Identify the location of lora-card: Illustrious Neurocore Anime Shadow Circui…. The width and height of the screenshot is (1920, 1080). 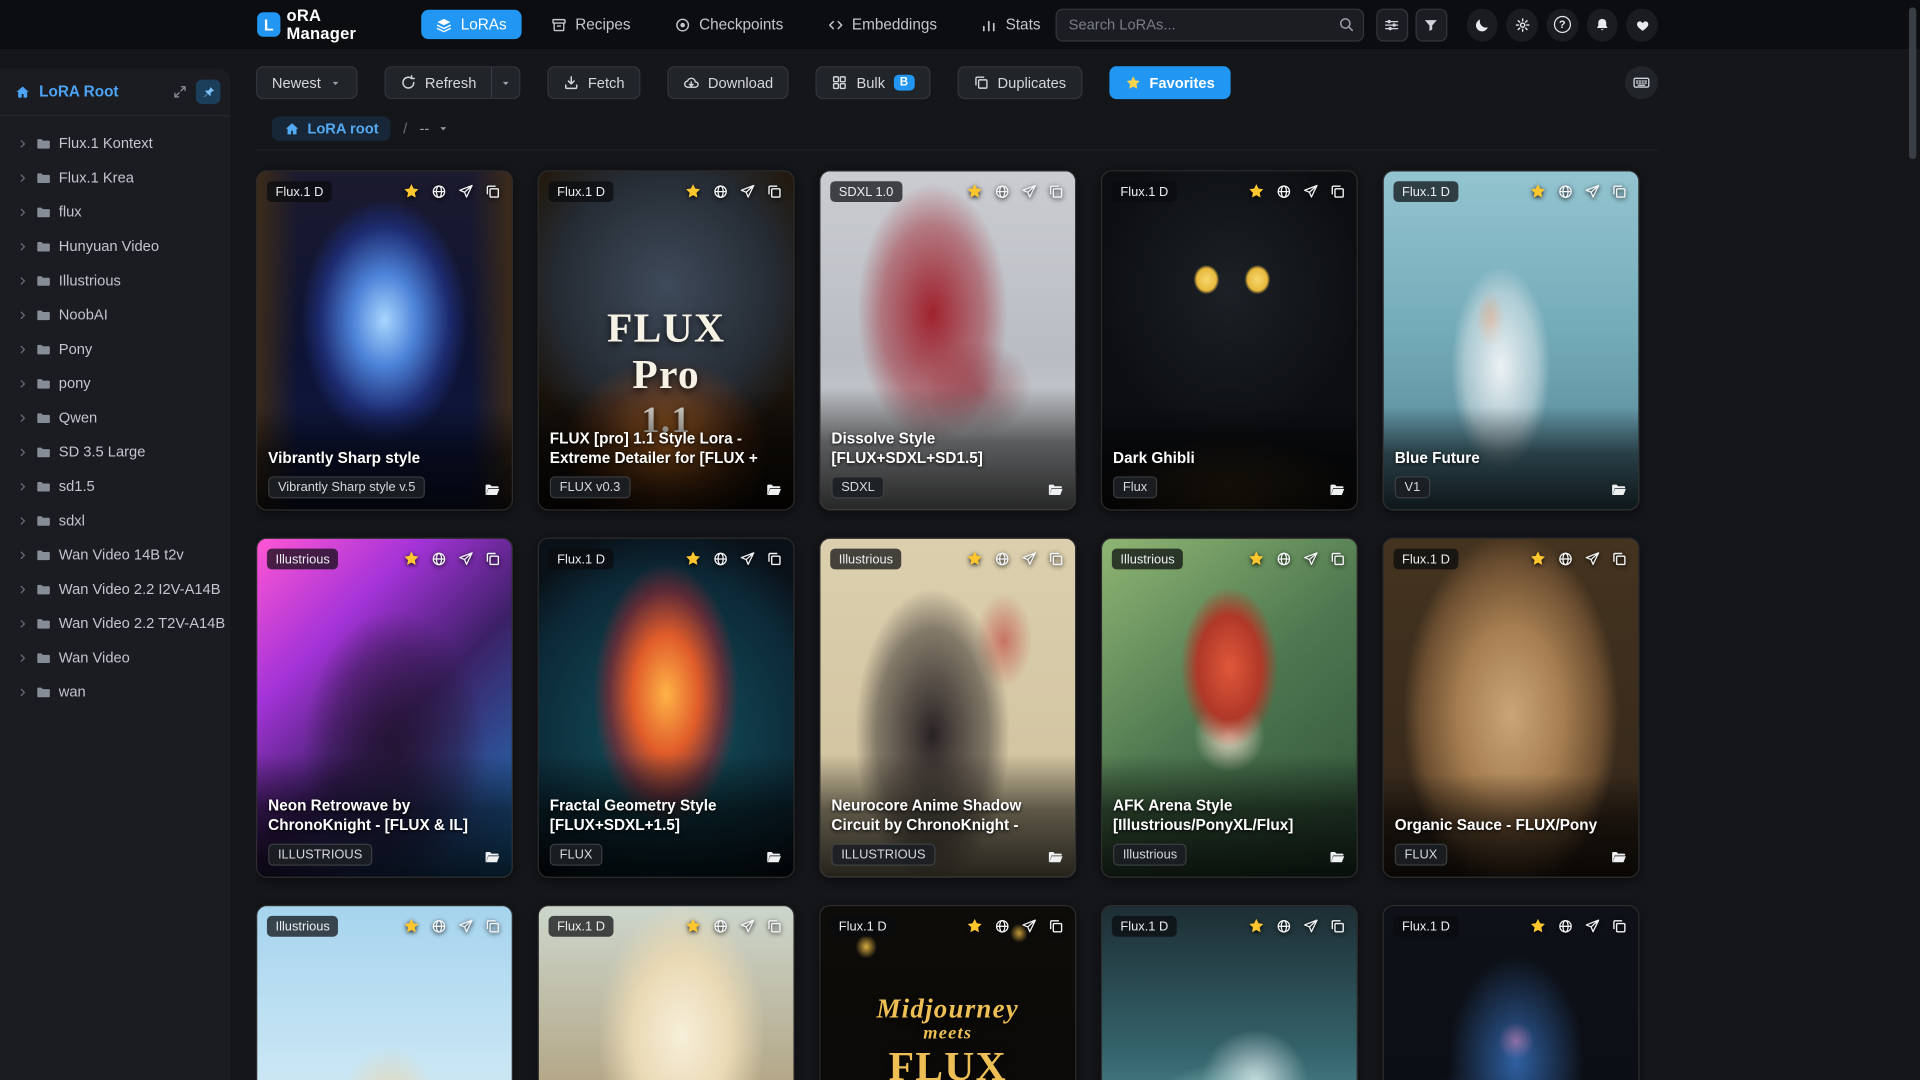
(948, 707).